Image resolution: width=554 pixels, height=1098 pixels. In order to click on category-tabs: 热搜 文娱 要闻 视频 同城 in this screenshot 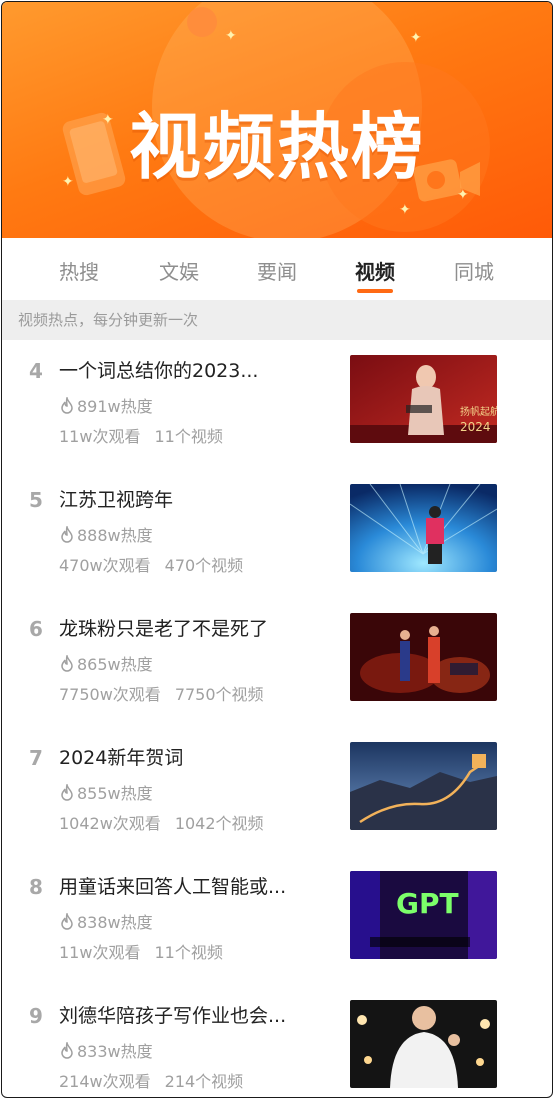, I will do `click(277, 269)`.